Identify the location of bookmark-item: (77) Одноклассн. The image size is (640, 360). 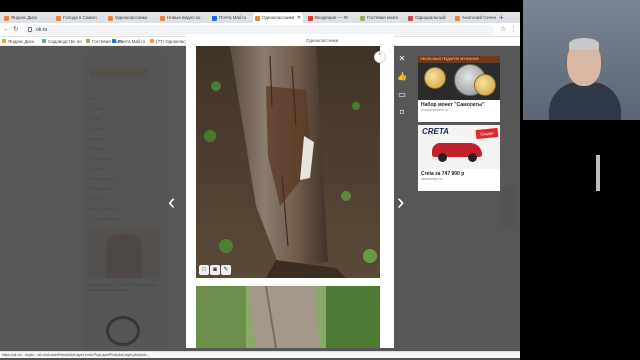
(170, 41).